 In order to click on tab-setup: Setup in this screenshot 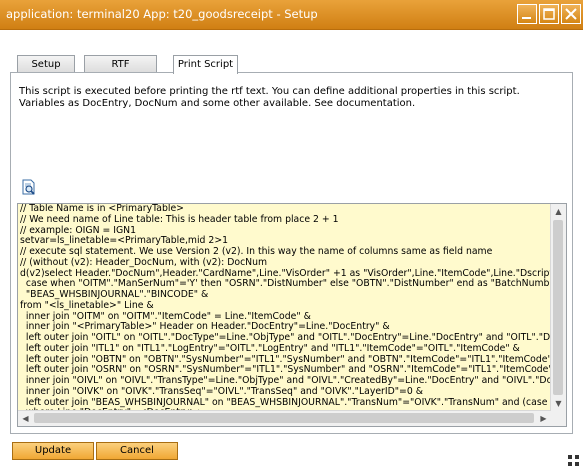, I will do `click(46, 64)`.